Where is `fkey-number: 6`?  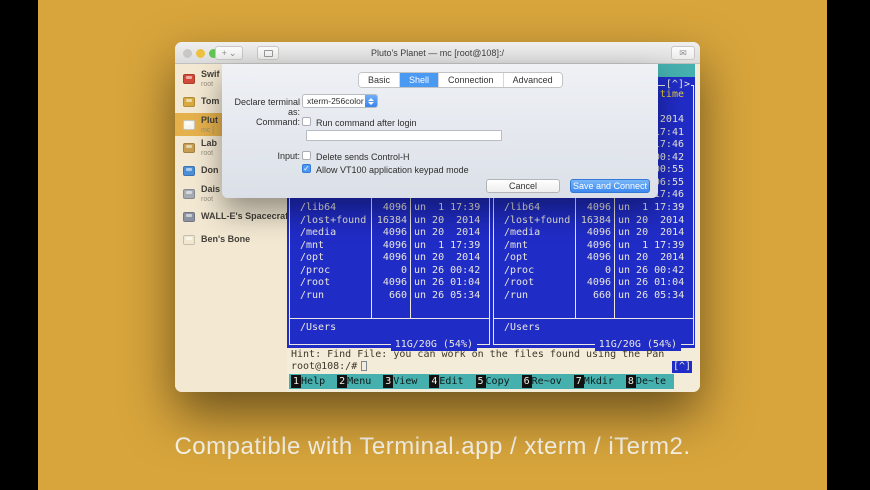
fkey-number: 6 is located at coordinates (526, 381).